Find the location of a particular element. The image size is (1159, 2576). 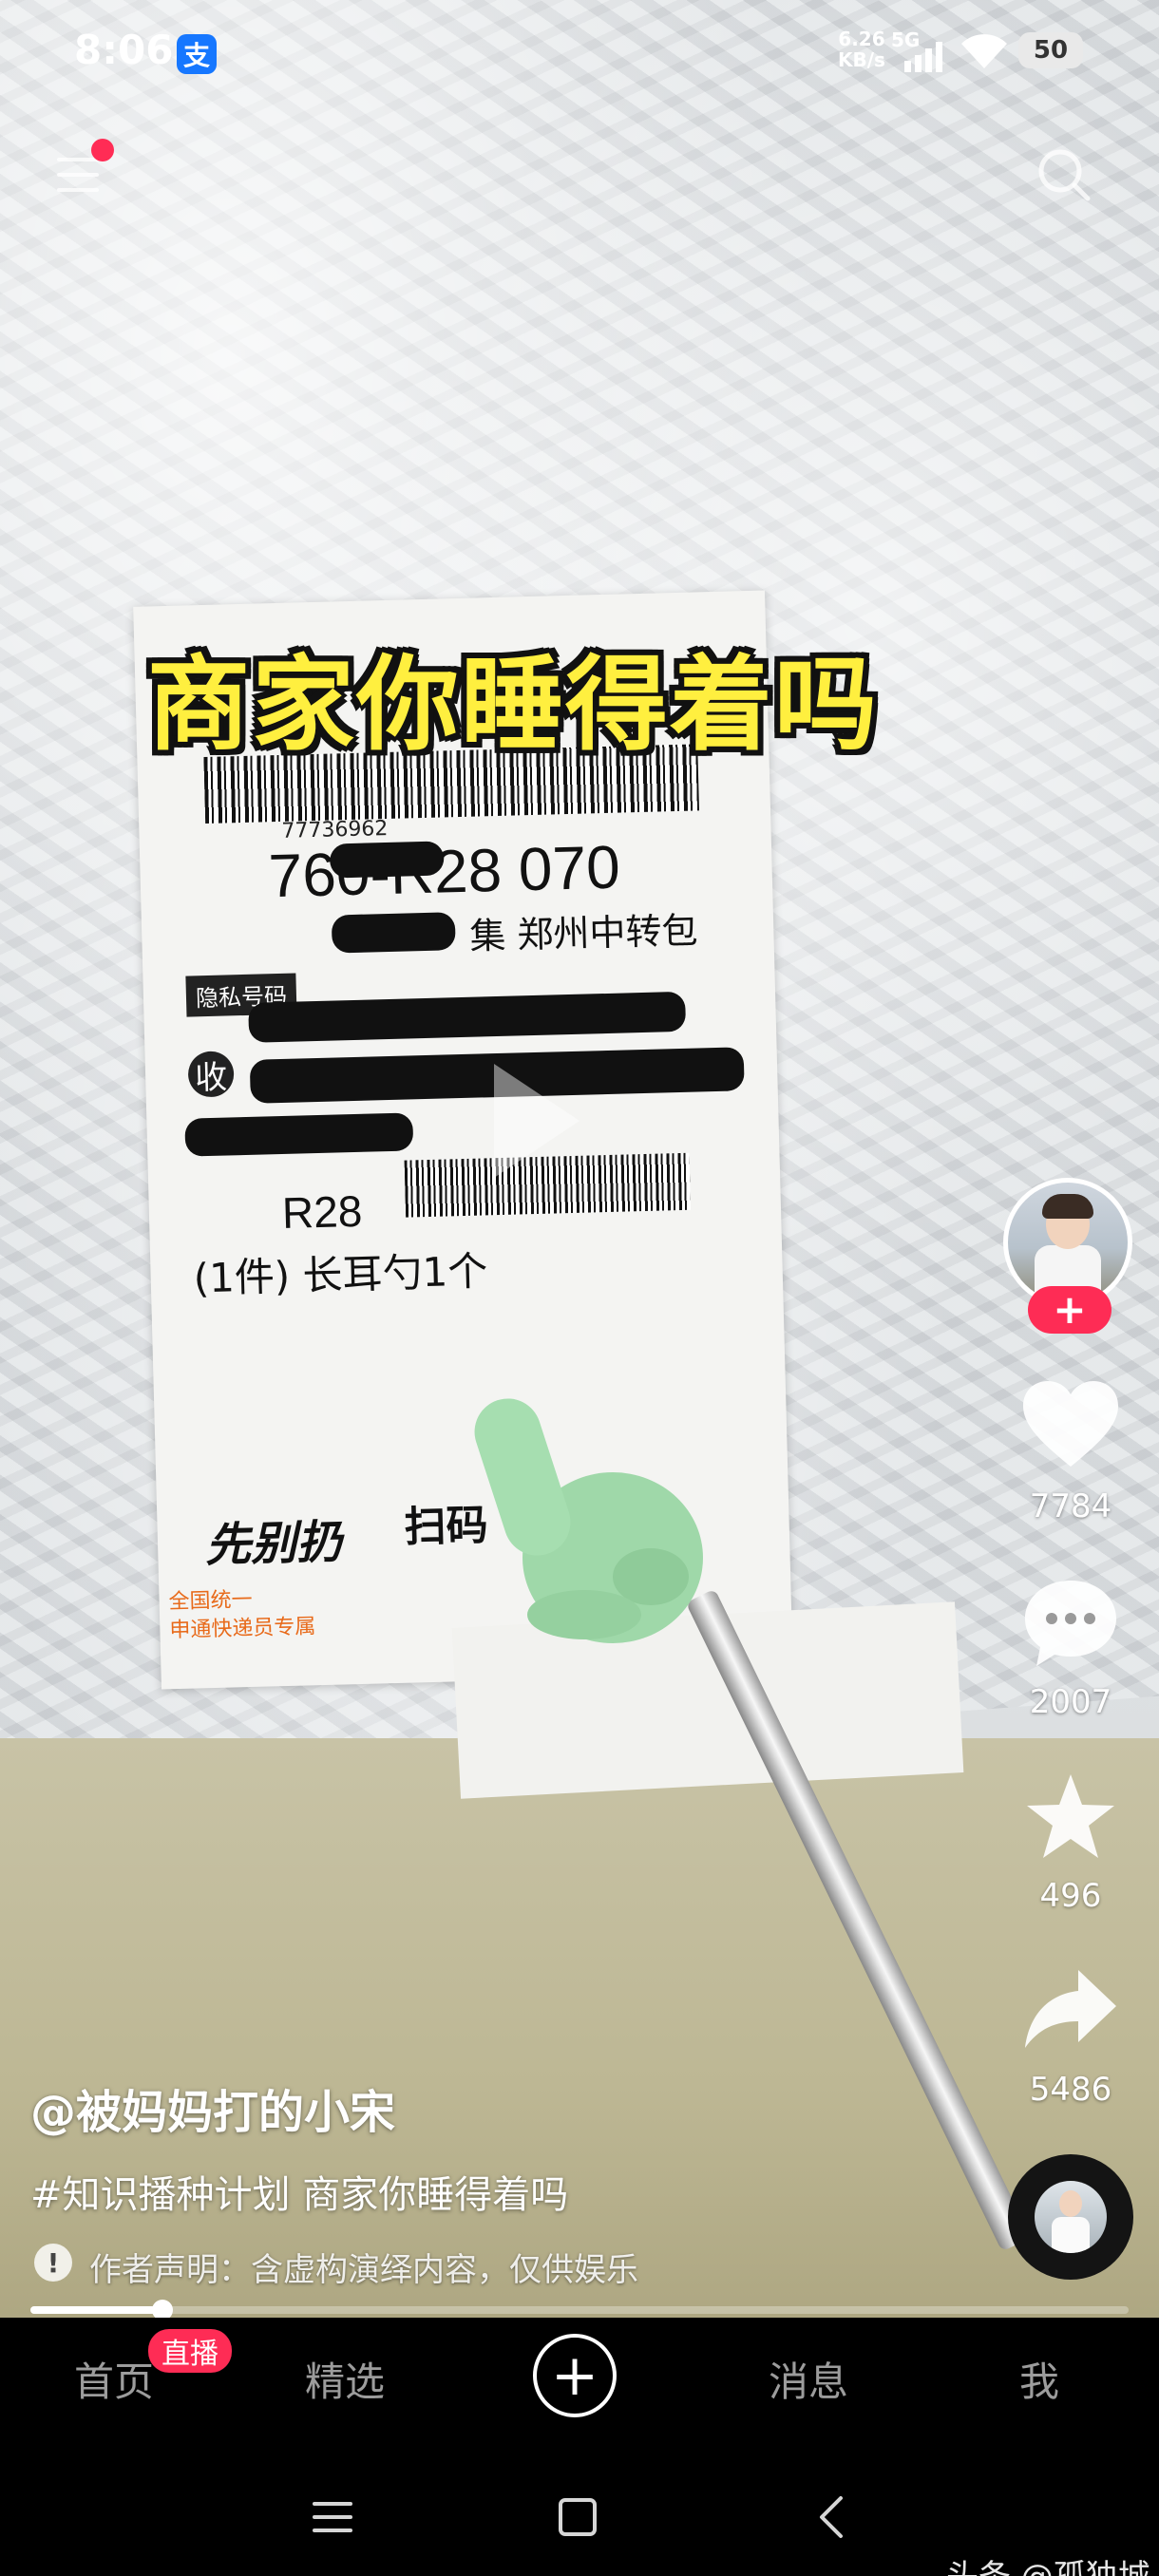

play-icon is located at coordinates (537, 1121).